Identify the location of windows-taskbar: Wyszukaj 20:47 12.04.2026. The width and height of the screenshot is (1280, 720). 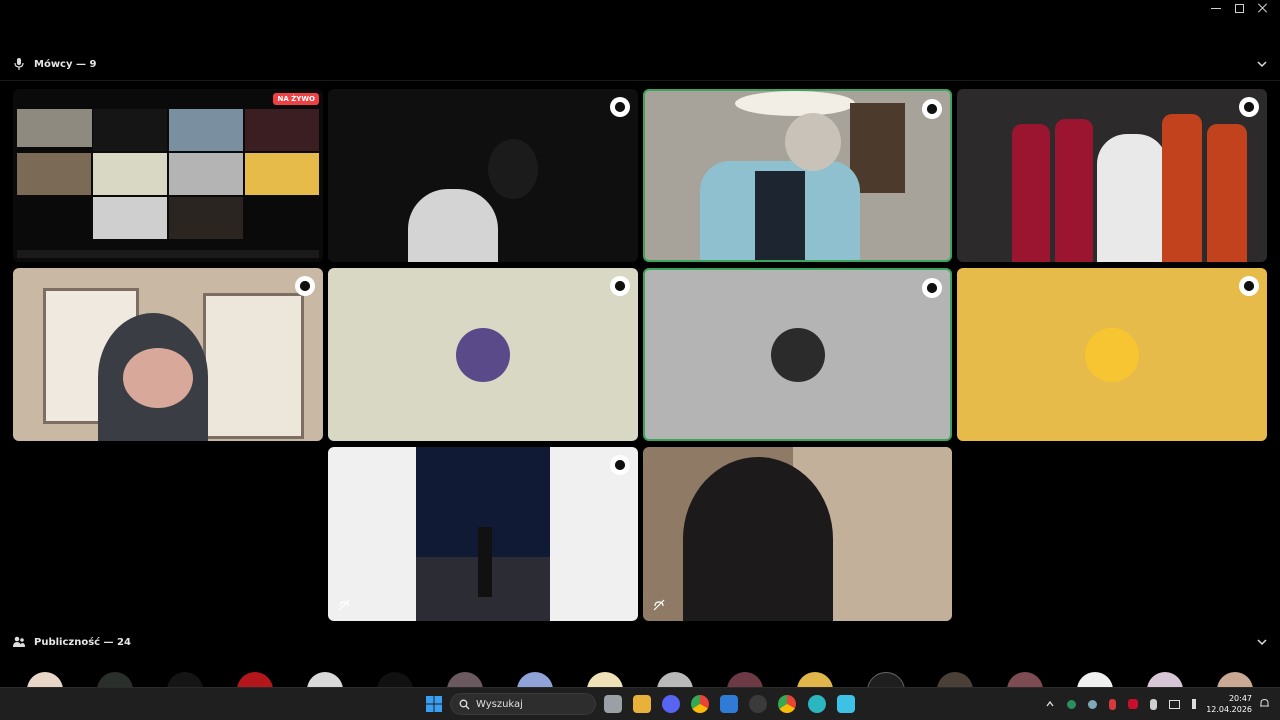
(640, 703).